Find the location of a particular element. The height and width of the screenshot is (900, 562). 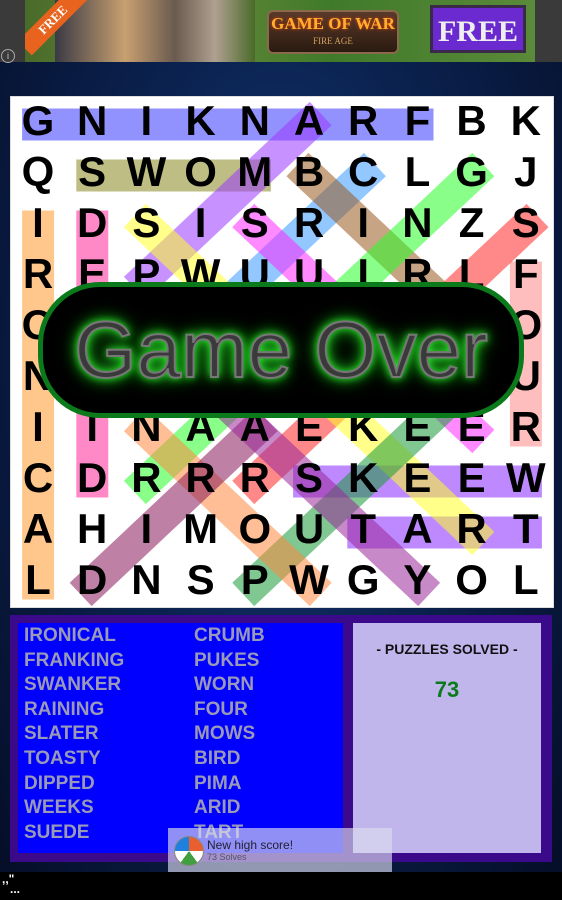

ad-characters-image is located at coordinates (155, 31).